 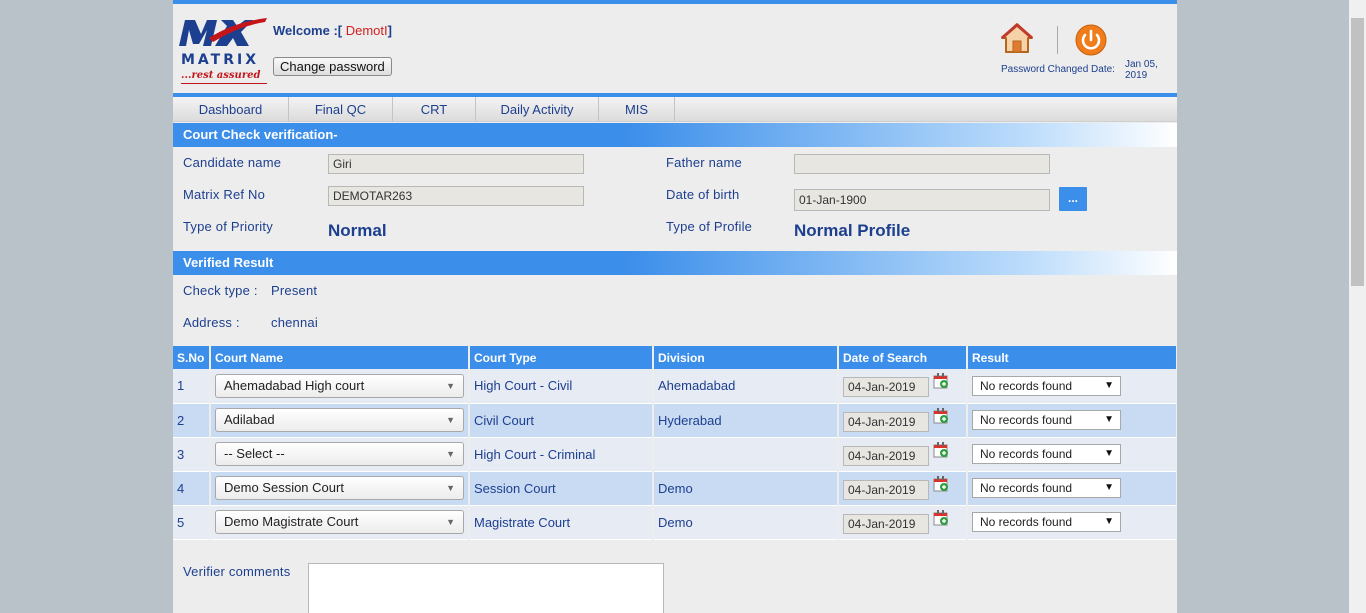 I want to click on court-name-selected: Ahemadabad High court, so click(x=294, y=385).